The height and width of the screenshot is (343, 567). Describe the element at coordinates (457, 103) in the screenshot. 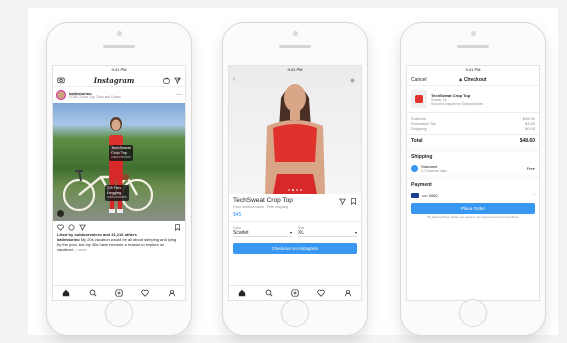

I see `item-seller: Sold and shipped by Outdoorvoices` at that location.